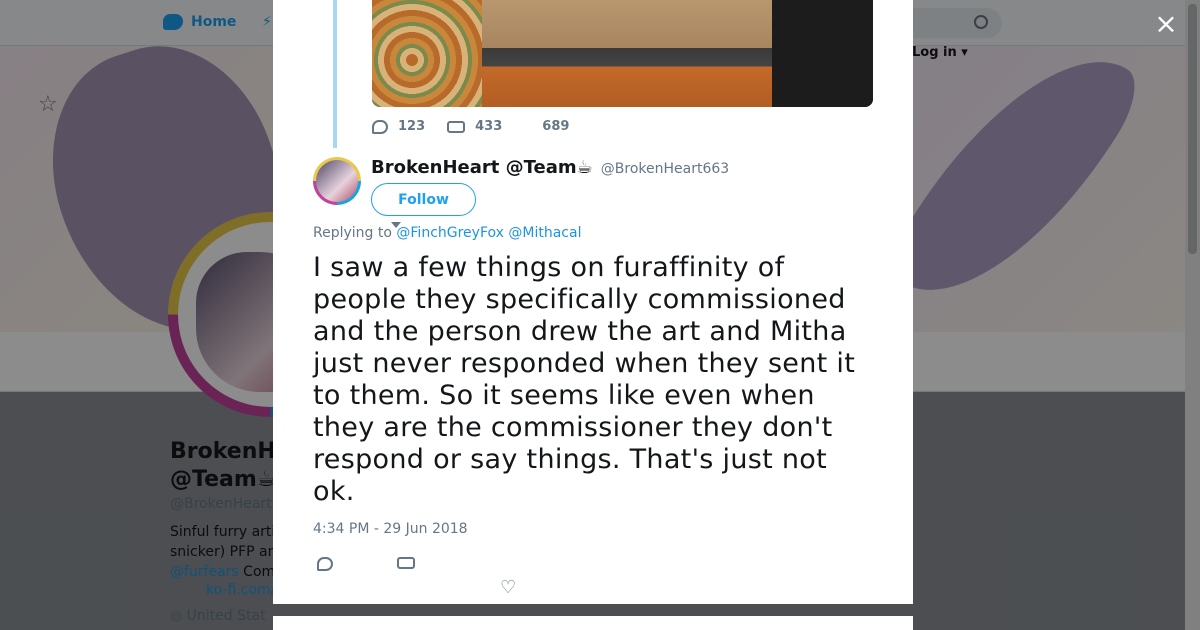 The width and height of the screenshot is (1200, 630). Describe the element at coordinates (489, 126) in the screenshot. I see `retweet-count-value: 433` at that location.